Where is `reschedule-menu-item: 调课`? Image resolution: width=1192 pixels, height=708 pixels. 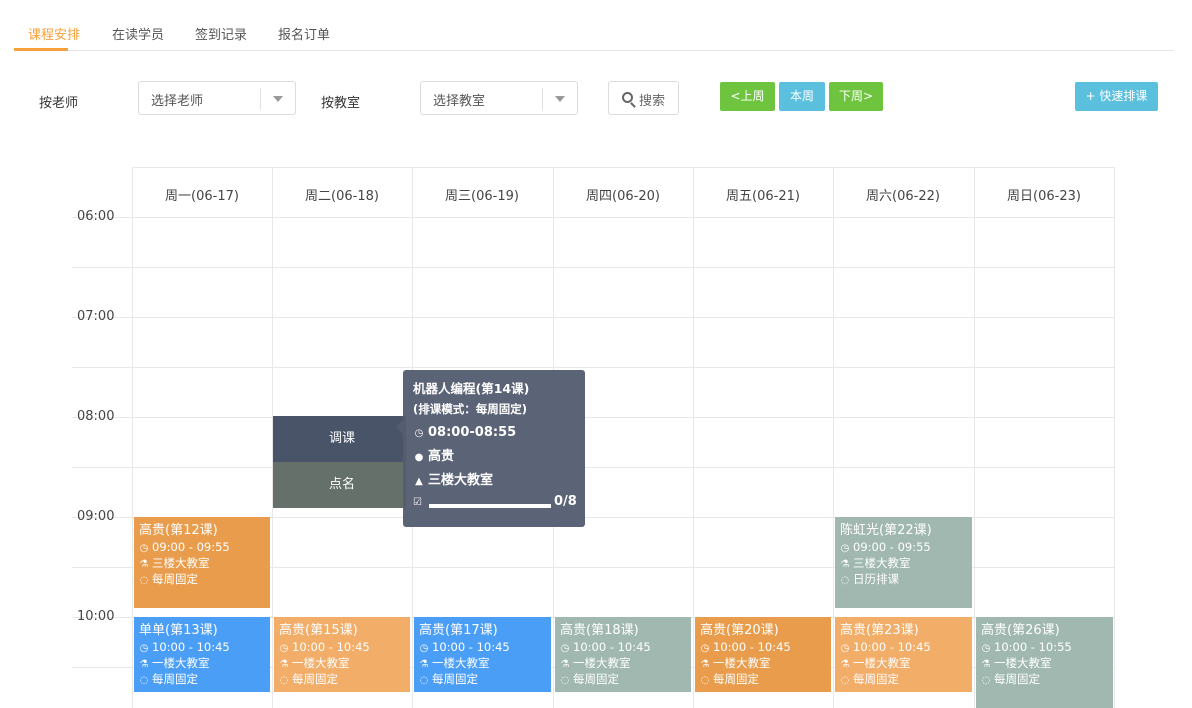 reschedule-menu-item: 调课 is located at coordinates (339, 439).